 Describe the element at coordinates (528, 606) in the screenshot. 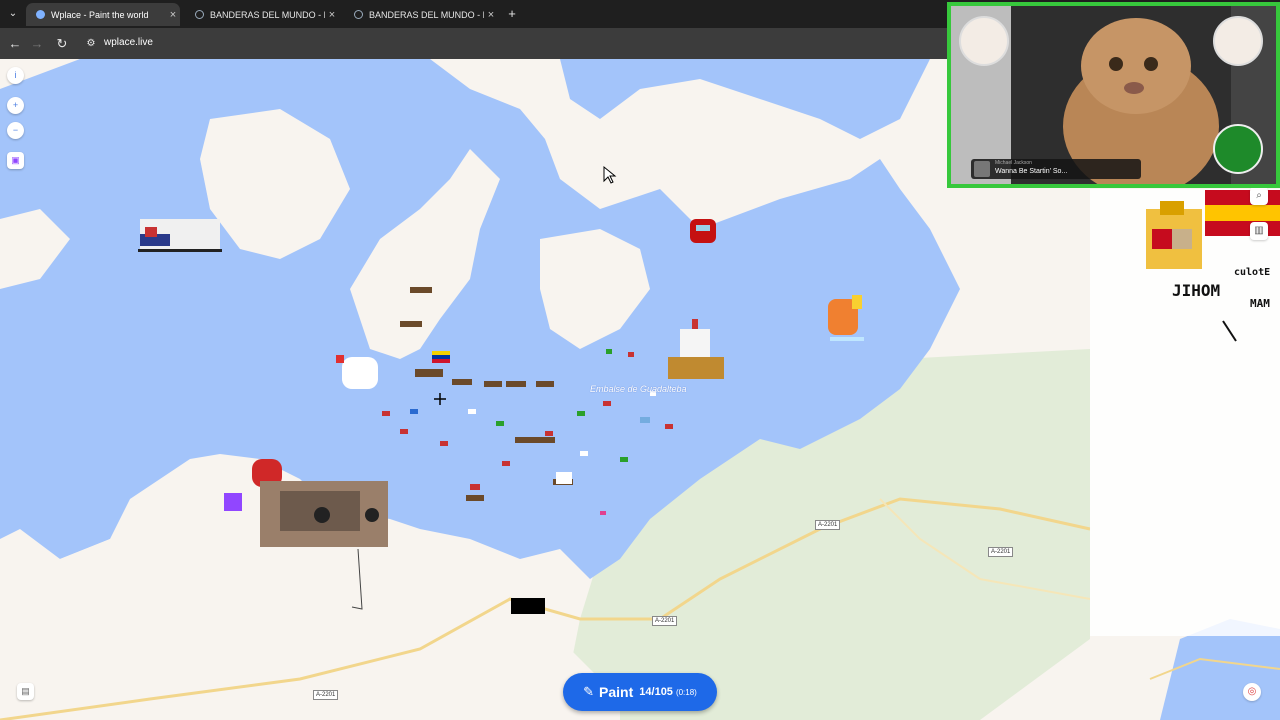

I see `pixel-black-block` at that location.